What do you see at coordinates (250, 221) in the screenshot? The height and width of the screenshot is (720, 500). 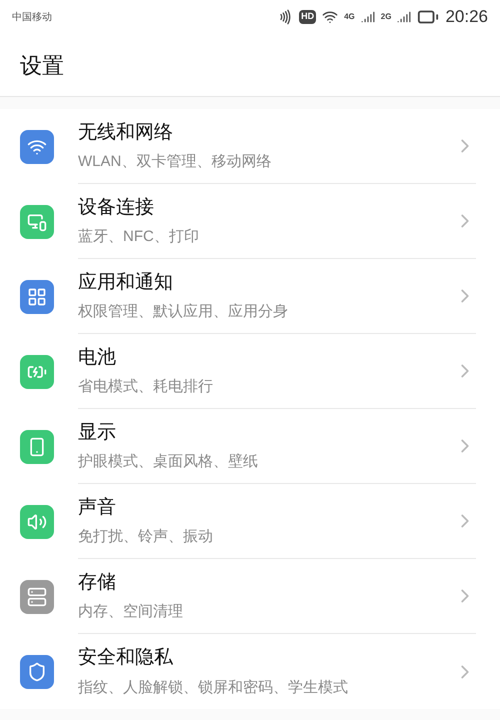 I see `settings-item: 设备连接 蓝牙、NFC、打印` at bounding box center [250, 221].